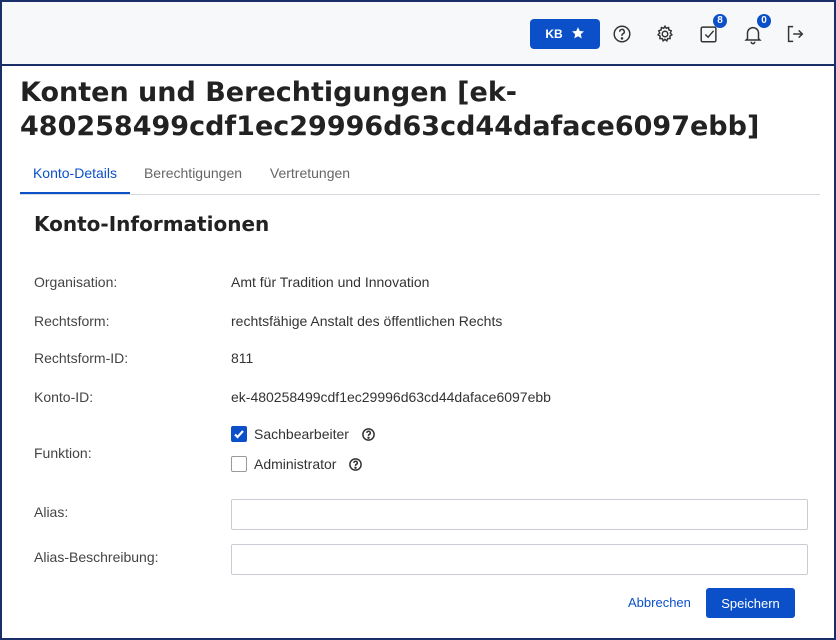  Describe the element at coordinates (76, 282) in the screenshot. I see `organisation-label: Organisation:` at that location.